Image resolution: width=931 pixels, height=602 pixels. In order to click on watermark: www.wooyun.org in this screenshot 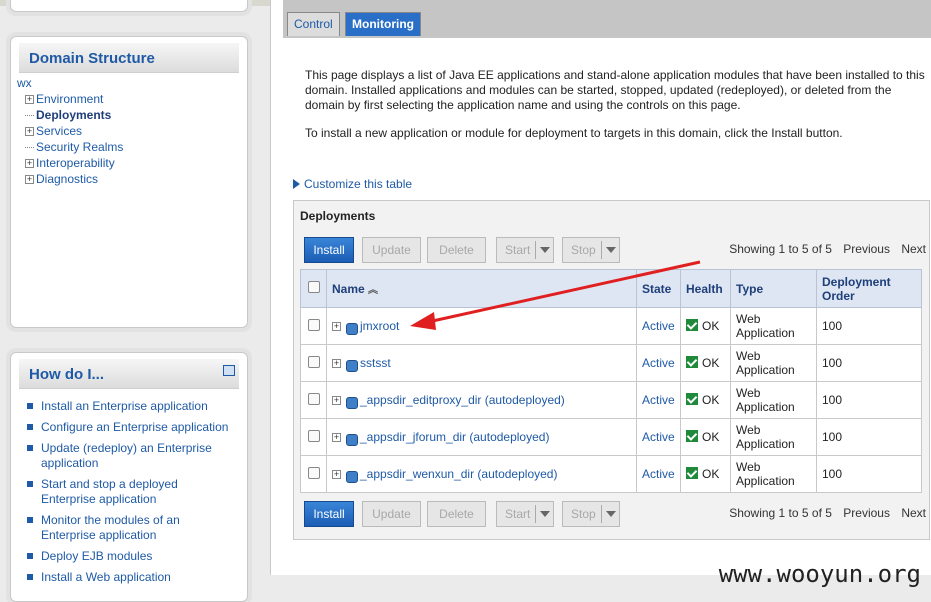, I will do `click(819, 574)`.